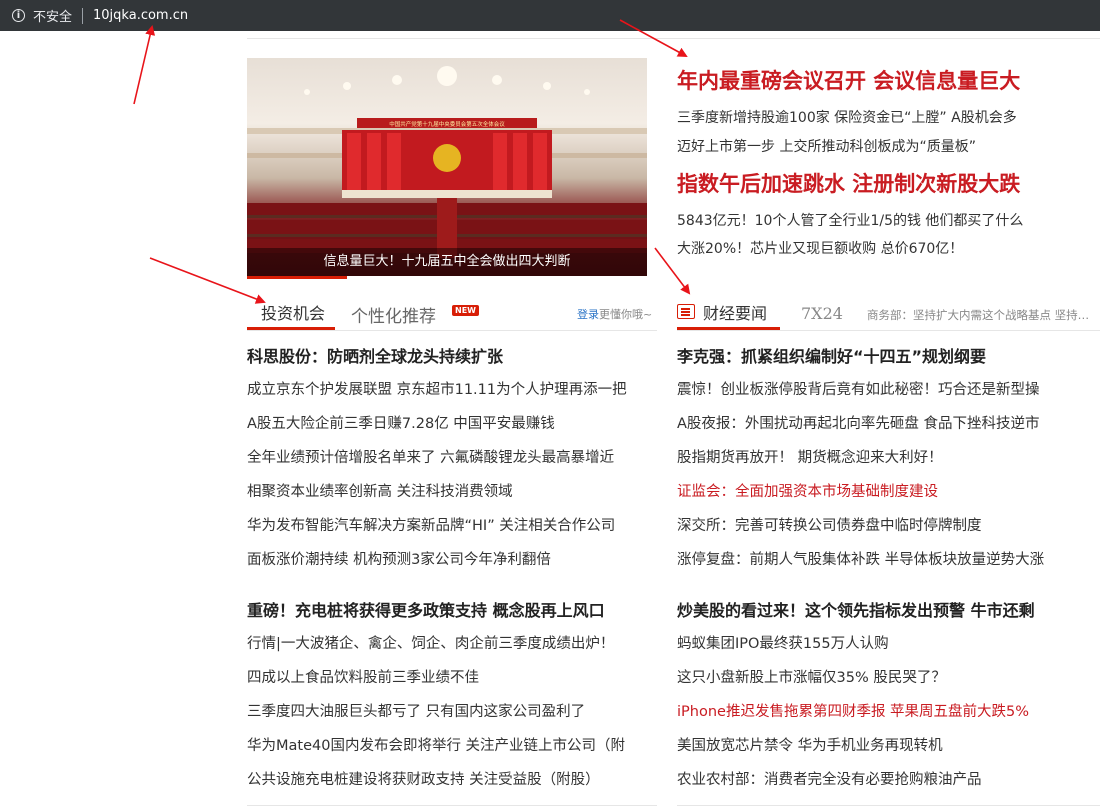 The width and height of the screenshot is (1100, 811). Describe the element at coordinates (452, 710) in the screenshot. I see `list-item: 三季度四大油服巨头都亏了 只有国内这家公司盈利了` at that location.